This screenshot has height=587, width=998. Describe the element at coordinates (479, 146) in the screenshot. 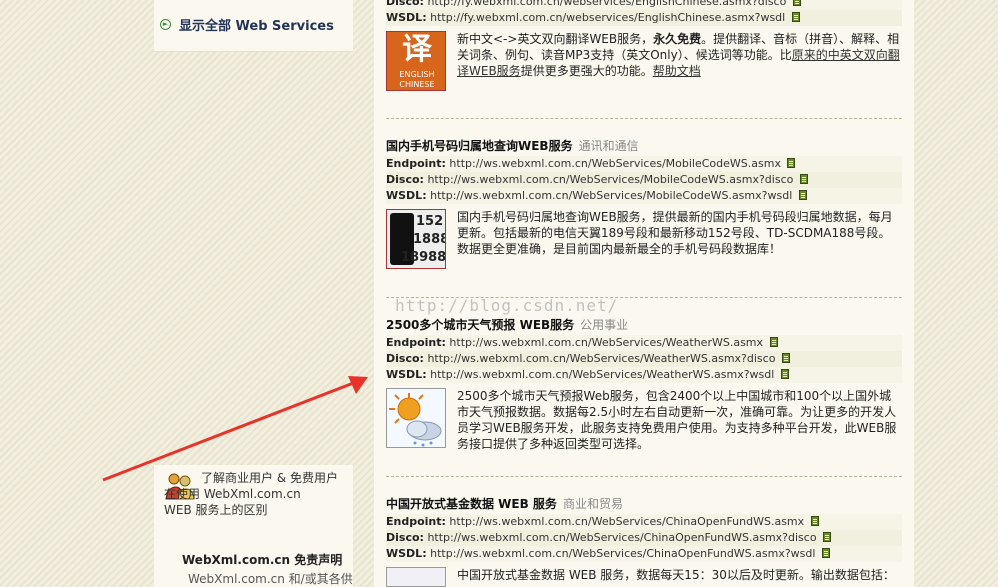

I see `service-title: 国内手机号码归属地查询WEB服务` at that location.